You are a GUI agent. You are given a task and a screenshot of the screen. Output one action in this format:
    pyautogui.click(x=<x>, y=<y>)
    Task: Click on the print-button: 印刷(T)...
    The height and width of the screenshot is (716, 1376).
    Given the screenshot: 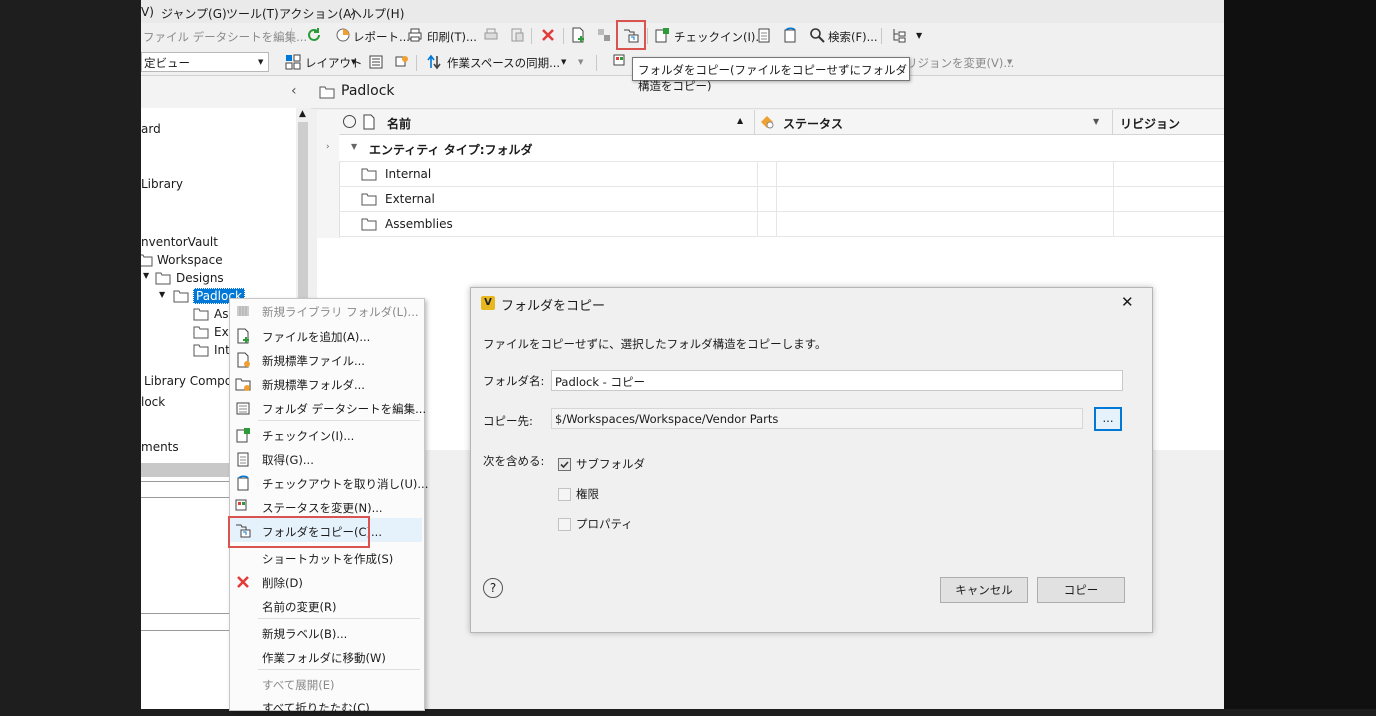 What is the action you would take?
    pyautogui.click(x=452, y=37)
    